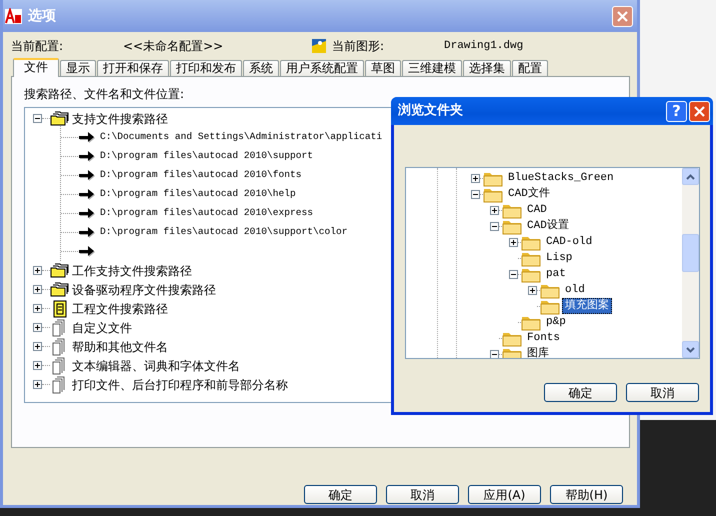 The height and width of the screenshot is (516, 716). Describe the element at coordinates (548, 226) in the screenshot. I see `folder-label: CAD设置` at that location.